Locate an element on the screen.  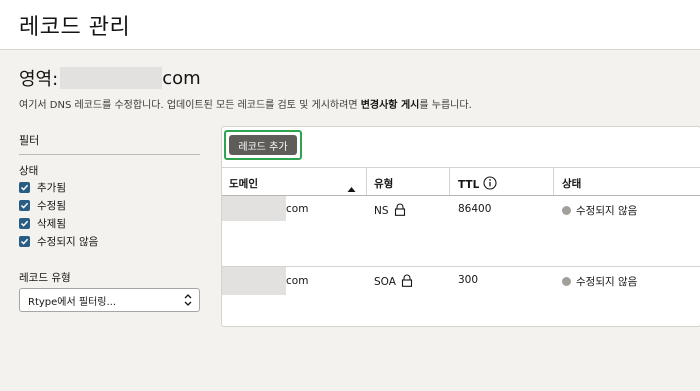
sort-up-icon is located at coordinates (351, 187).